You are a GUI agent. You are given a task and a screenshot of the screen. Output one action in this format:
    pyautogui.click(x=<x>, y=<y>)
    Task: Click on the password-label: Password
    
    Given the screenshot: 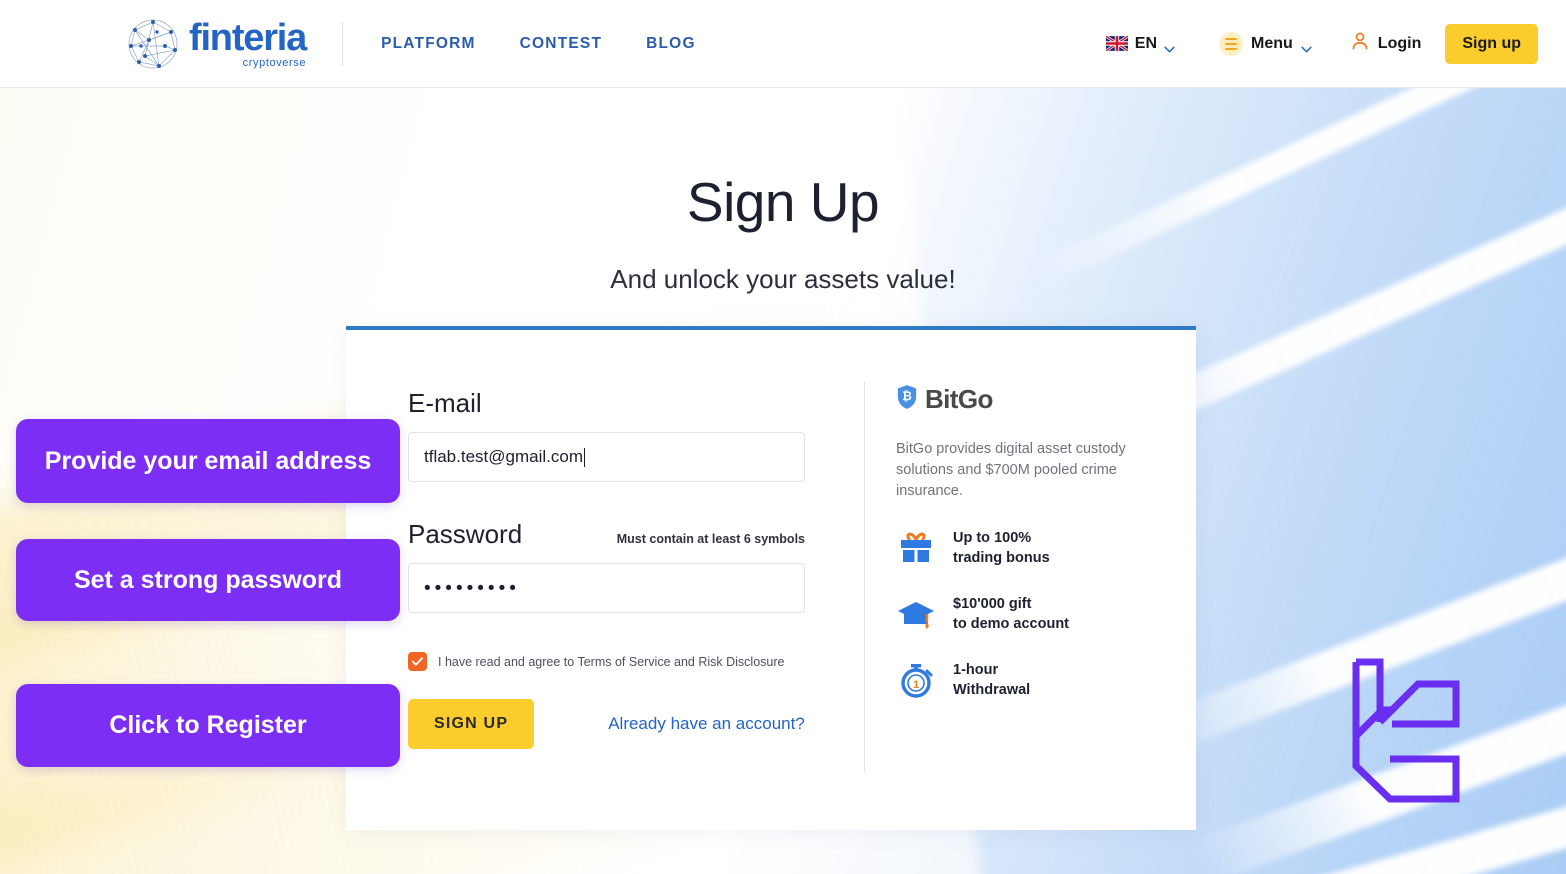 What is the action you would take?
    pyautogui.click(x=465, y=534)
    